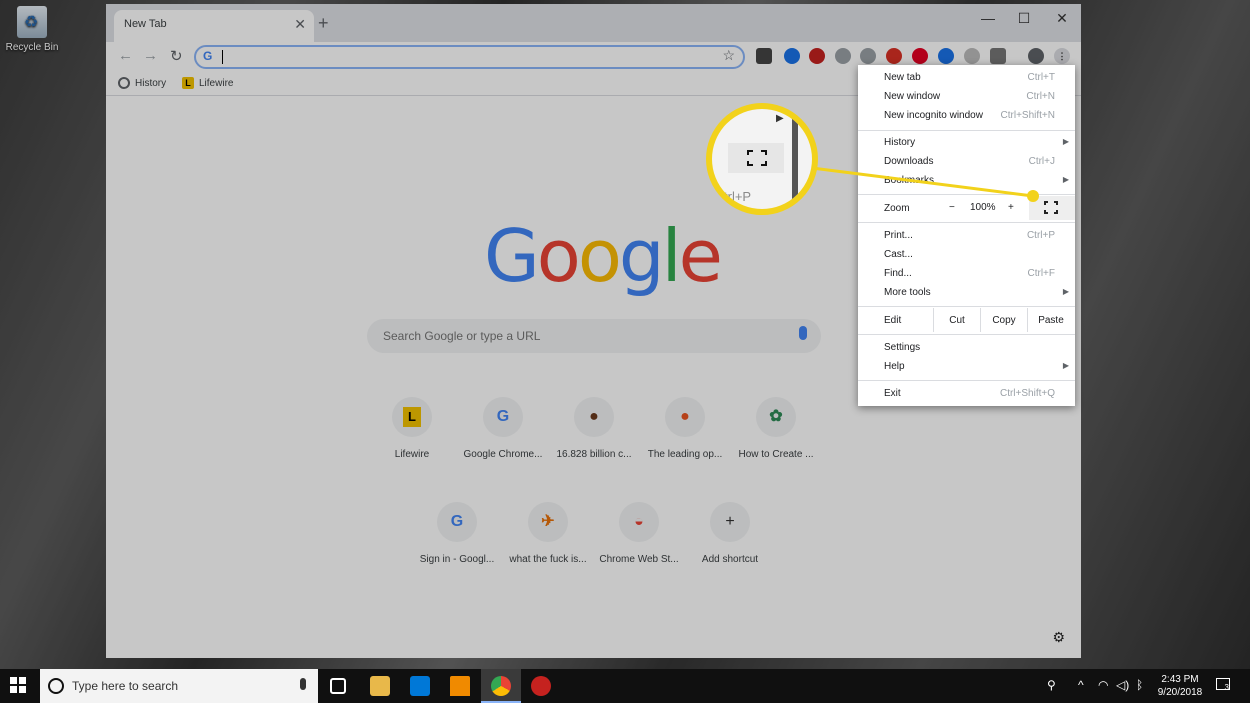 This screenshot has height=703, width=1250. Describe the element at coordinates (925, 184) in the screenshot. I see `callout-pointer-line` at that location.